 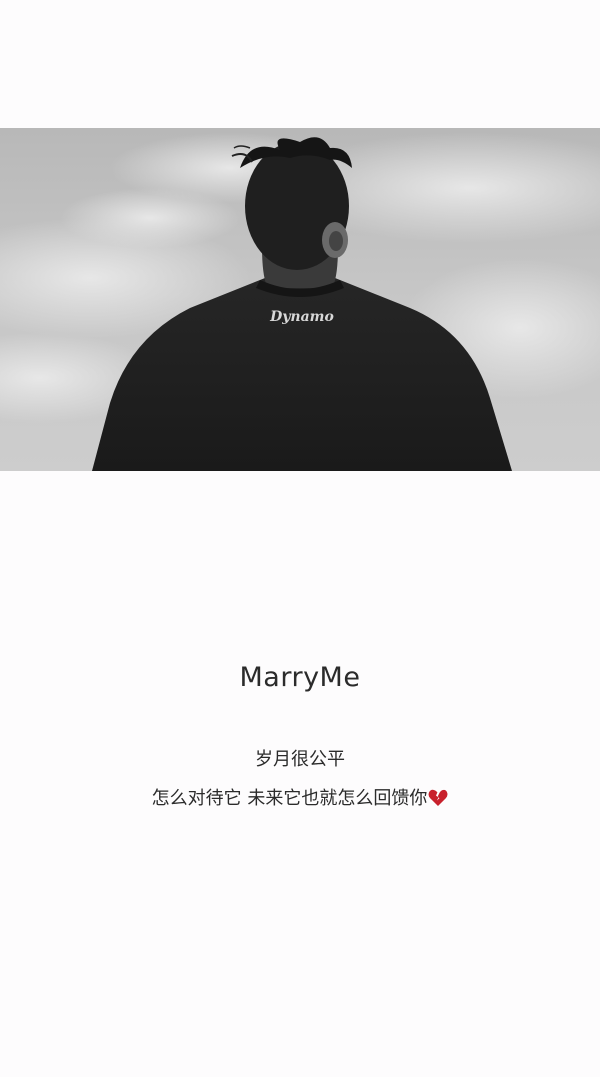 I want to click on post-title: MarryMe, so click(x=300, y=677).